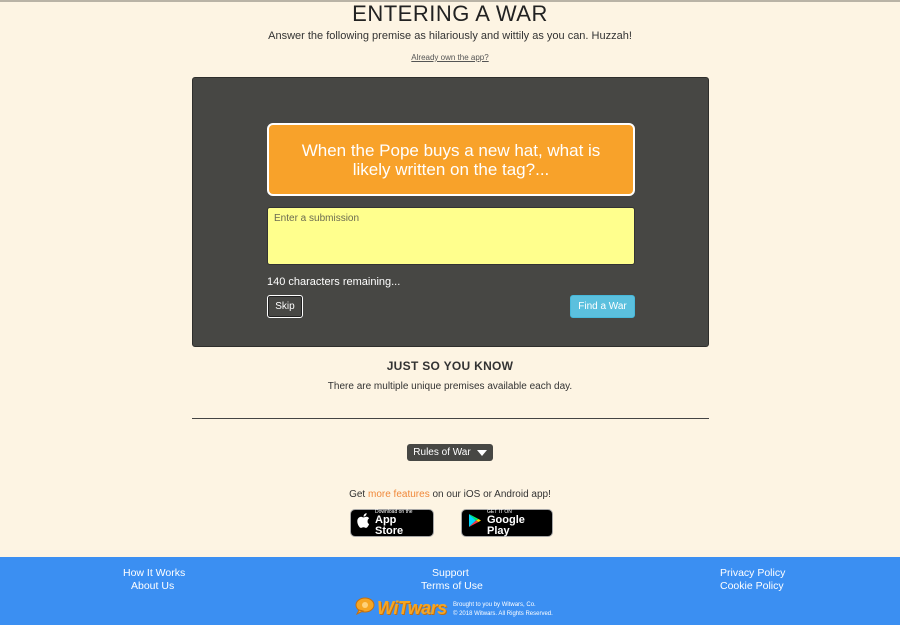  I want to click on speech-bubble-icon, so click(365, 608).